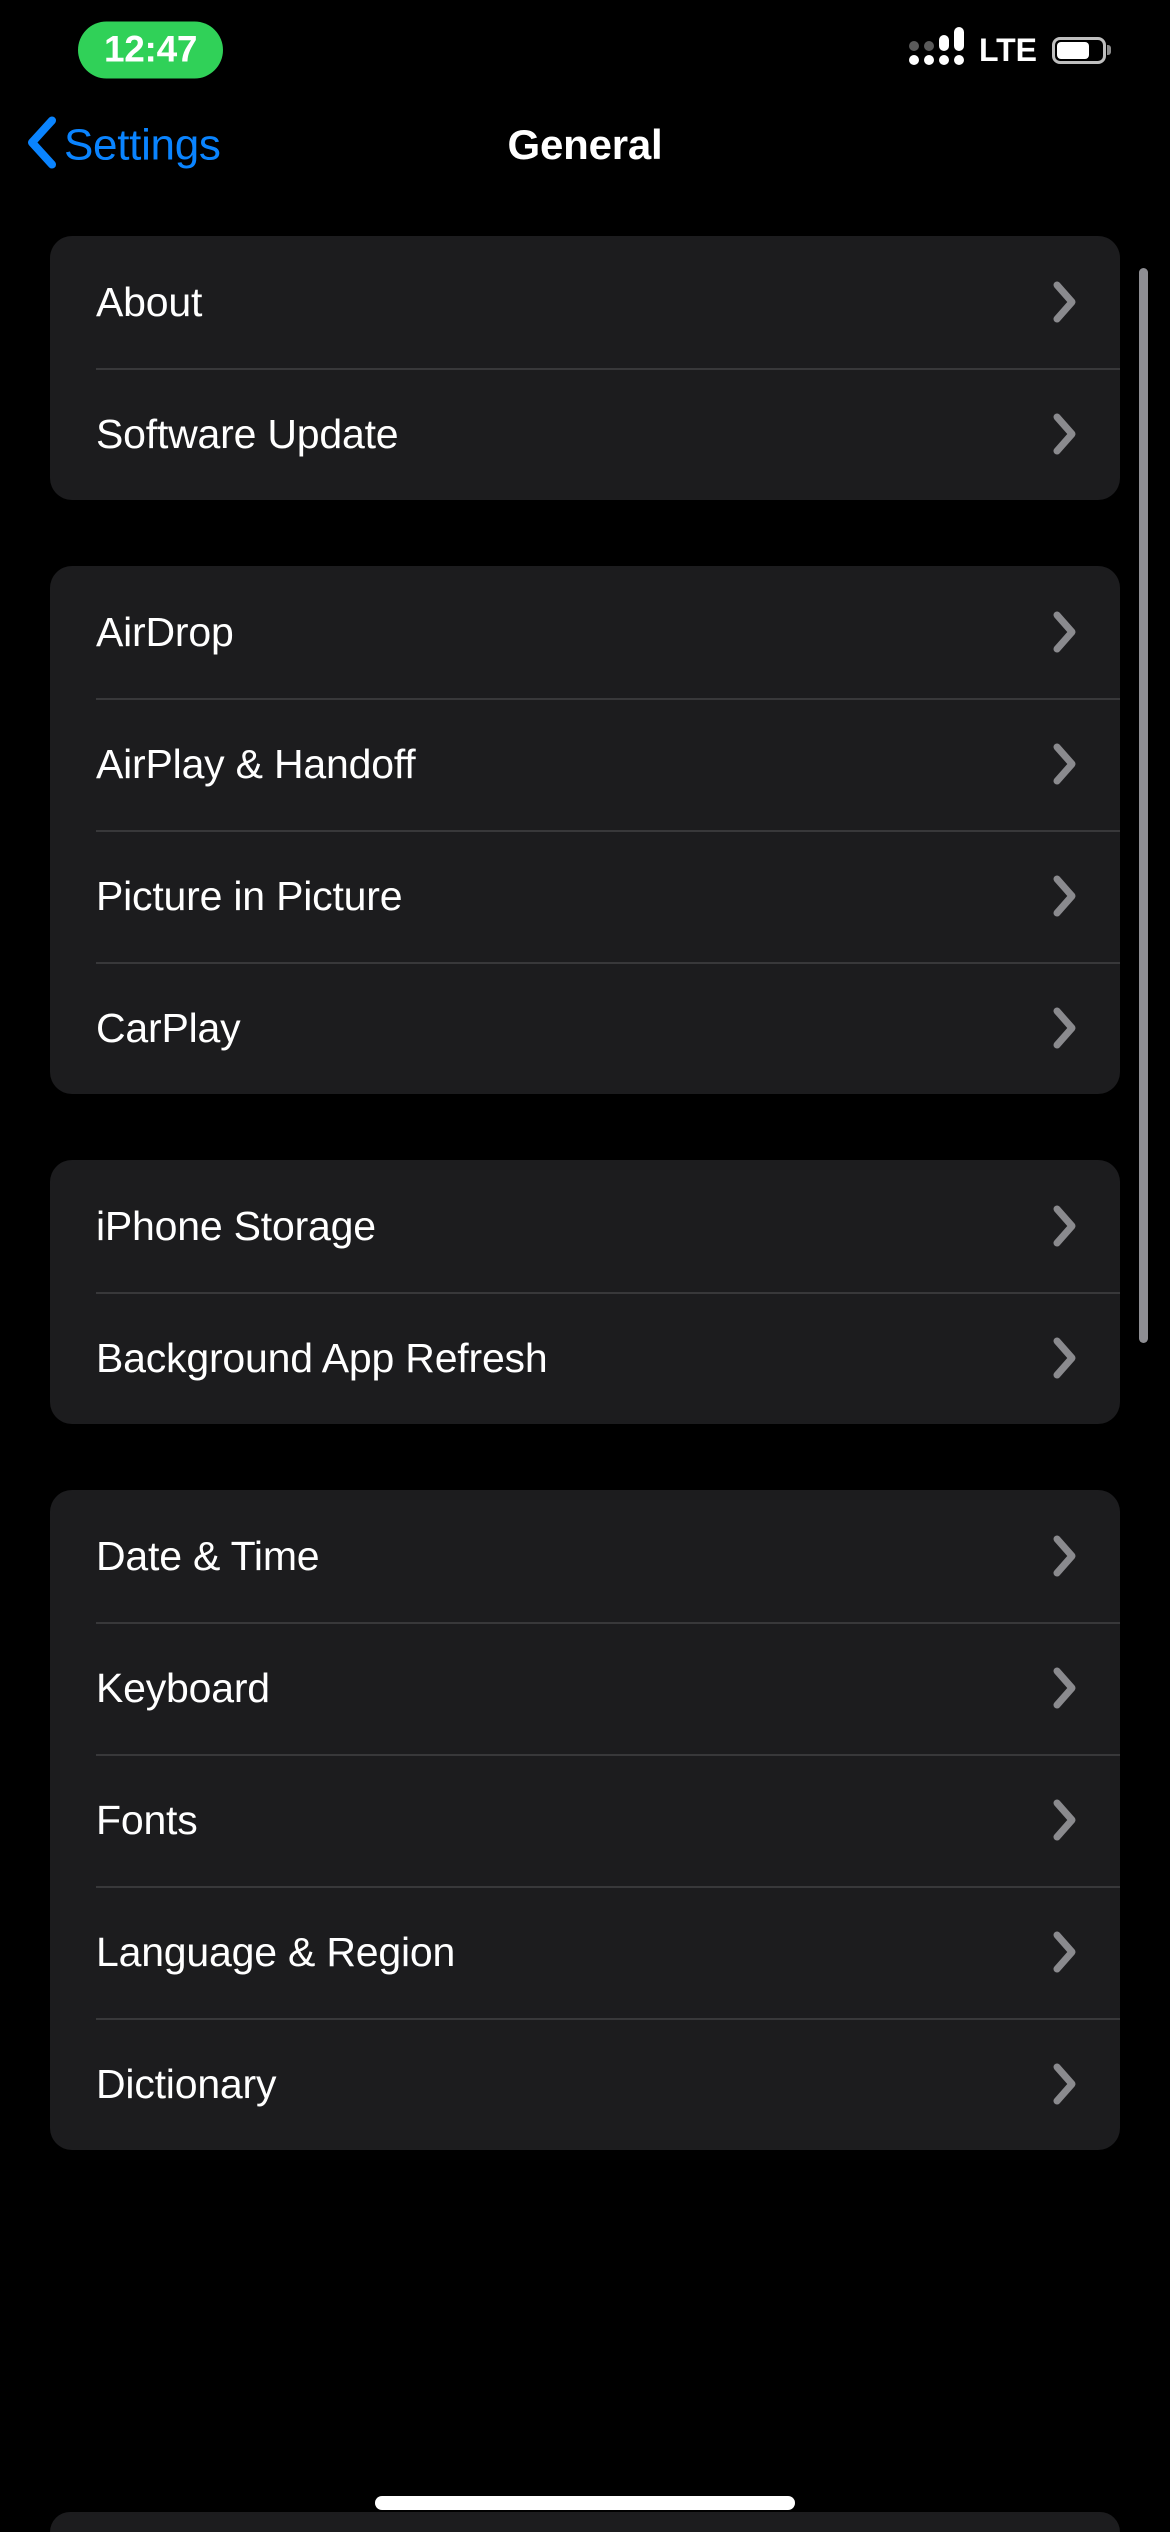 Image resolution: width=1170 pixels, height=2532 pixels. Describe the element at coordinates (322, 1357) in the screenshot. I see `settings-row-label: Background App Refresh` at that location.